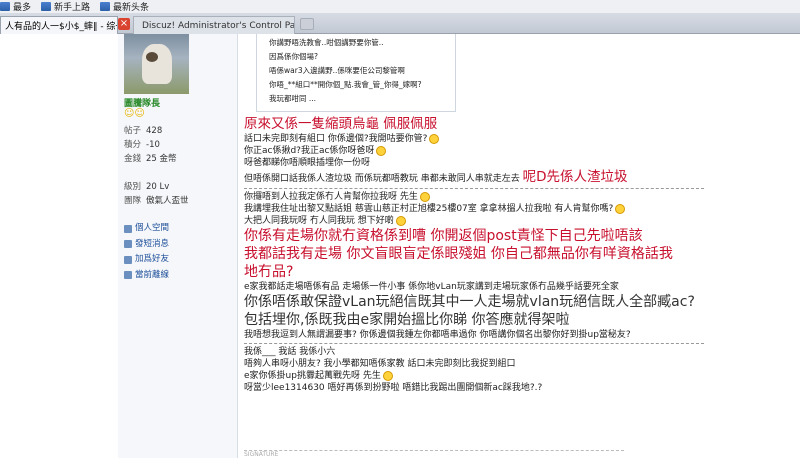  What do you see at coordinates (337, 70) in the screenshot?
I see `quote-line: 唔係war3入邊講野..係咪要佢公司黎管啊` at bounding box center [337, 70].